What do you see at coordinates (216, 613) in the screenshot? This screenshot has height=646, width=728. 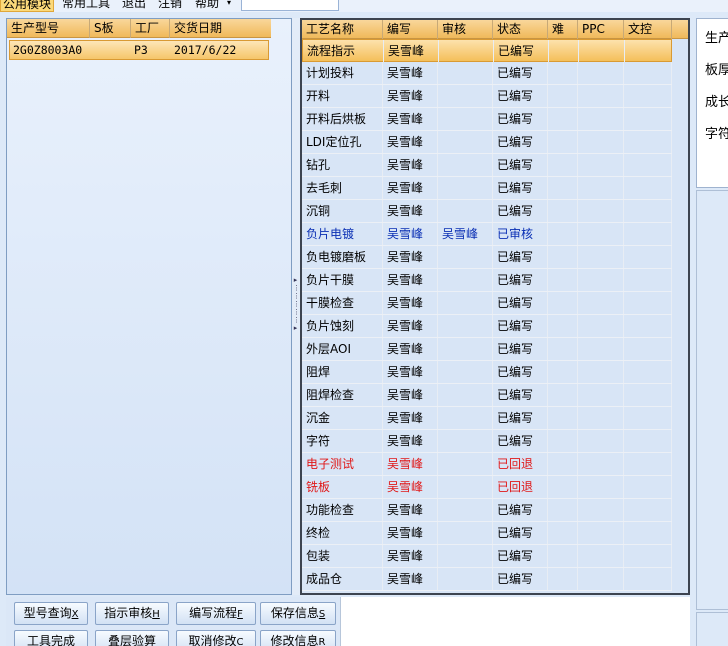 I see `write-process-button: 编写流程F` at bounding box center [216, 613].